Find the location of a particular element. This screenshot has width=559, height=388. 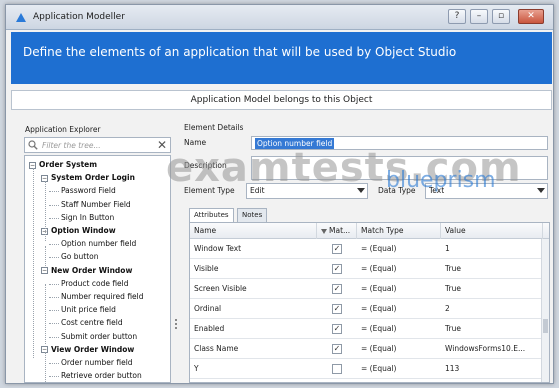

column-header-match-type: Match Type is located at coordinates (399, 231).